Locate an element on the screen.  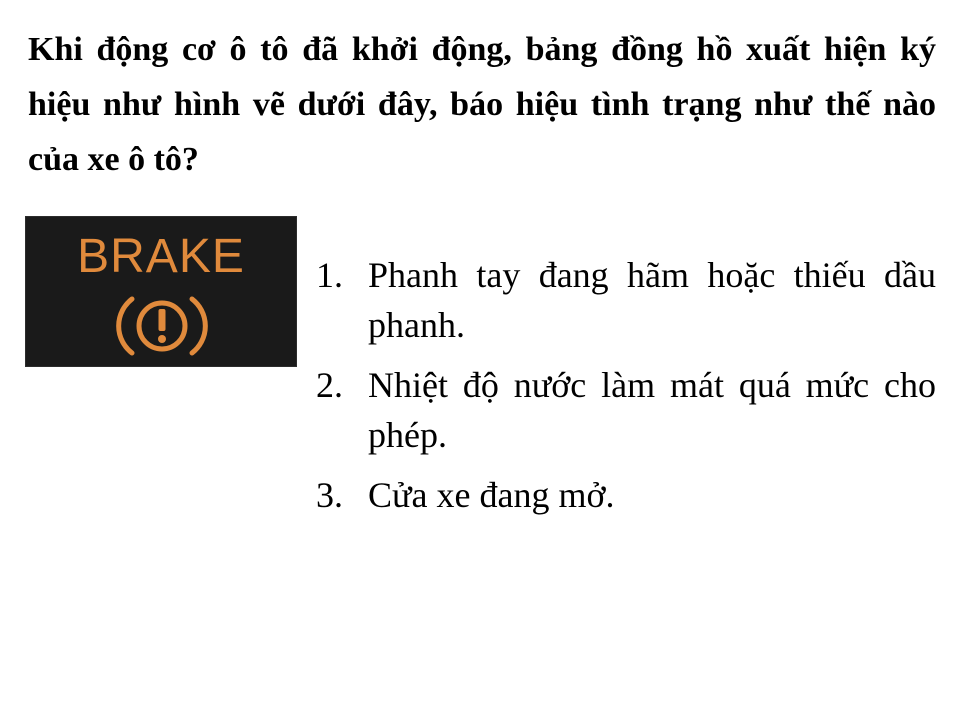
brake-warning-light-image: BRAKE is located at coordinates (161, 291).